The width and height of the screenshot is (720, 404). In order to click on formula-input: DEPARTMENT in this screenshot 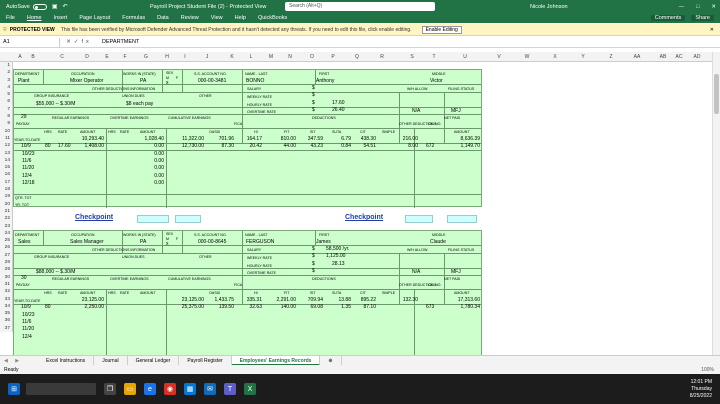, I will do `click(118, 42)`.